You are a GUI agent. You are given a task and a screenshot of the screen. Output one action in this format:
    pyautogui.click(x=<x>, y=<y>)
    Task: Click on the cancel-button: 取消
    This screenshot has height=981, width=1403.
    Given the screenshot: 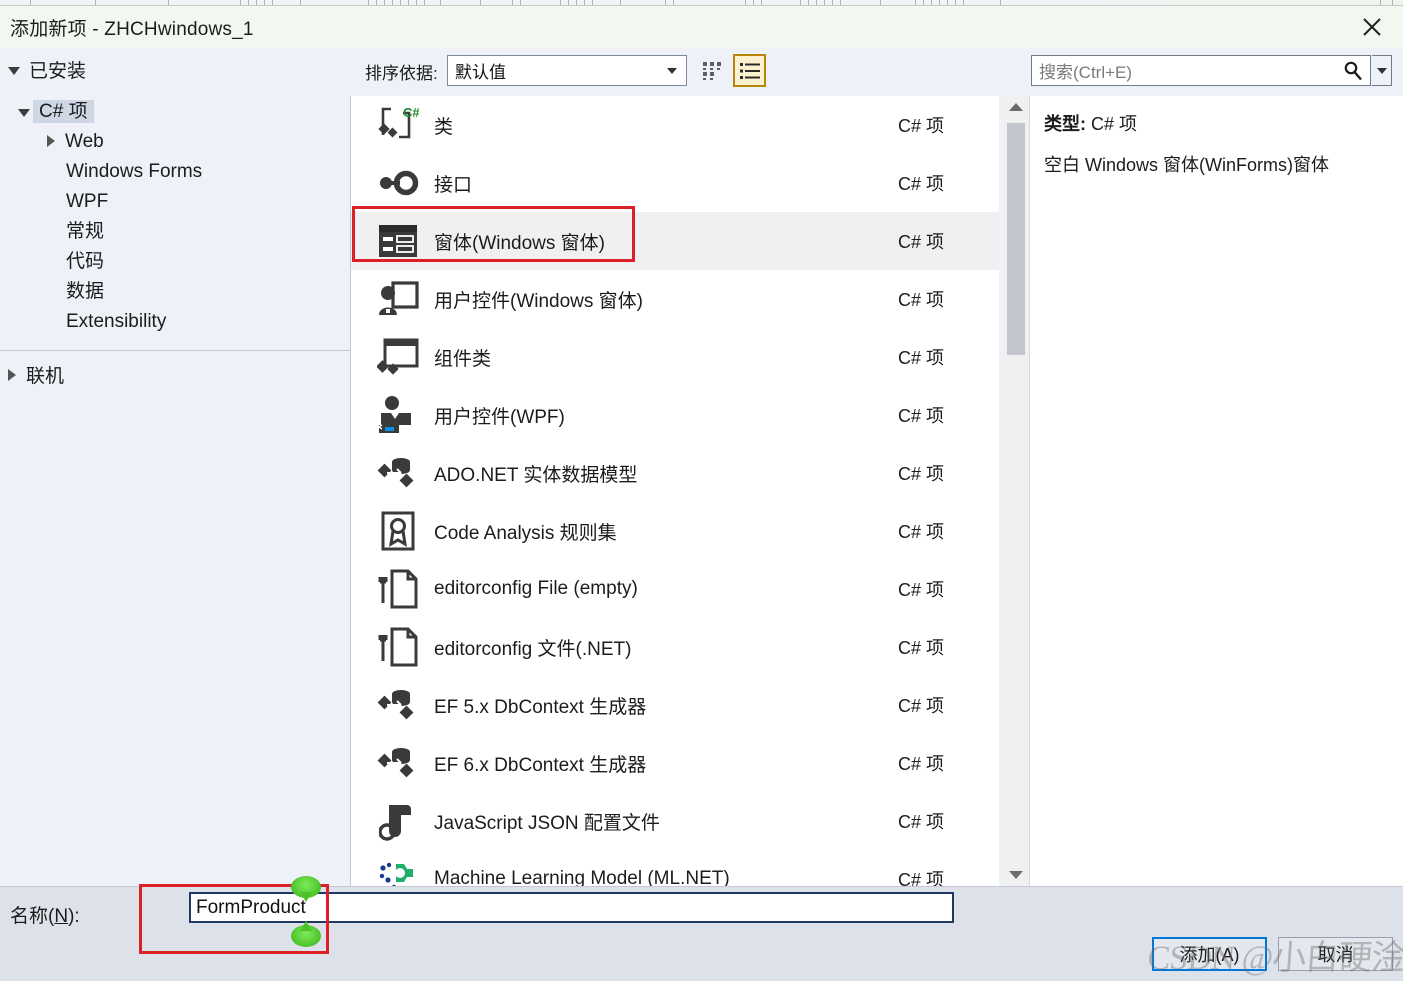 What is the action you would take?
    pyautogui.click(x=1335, y=954)
    